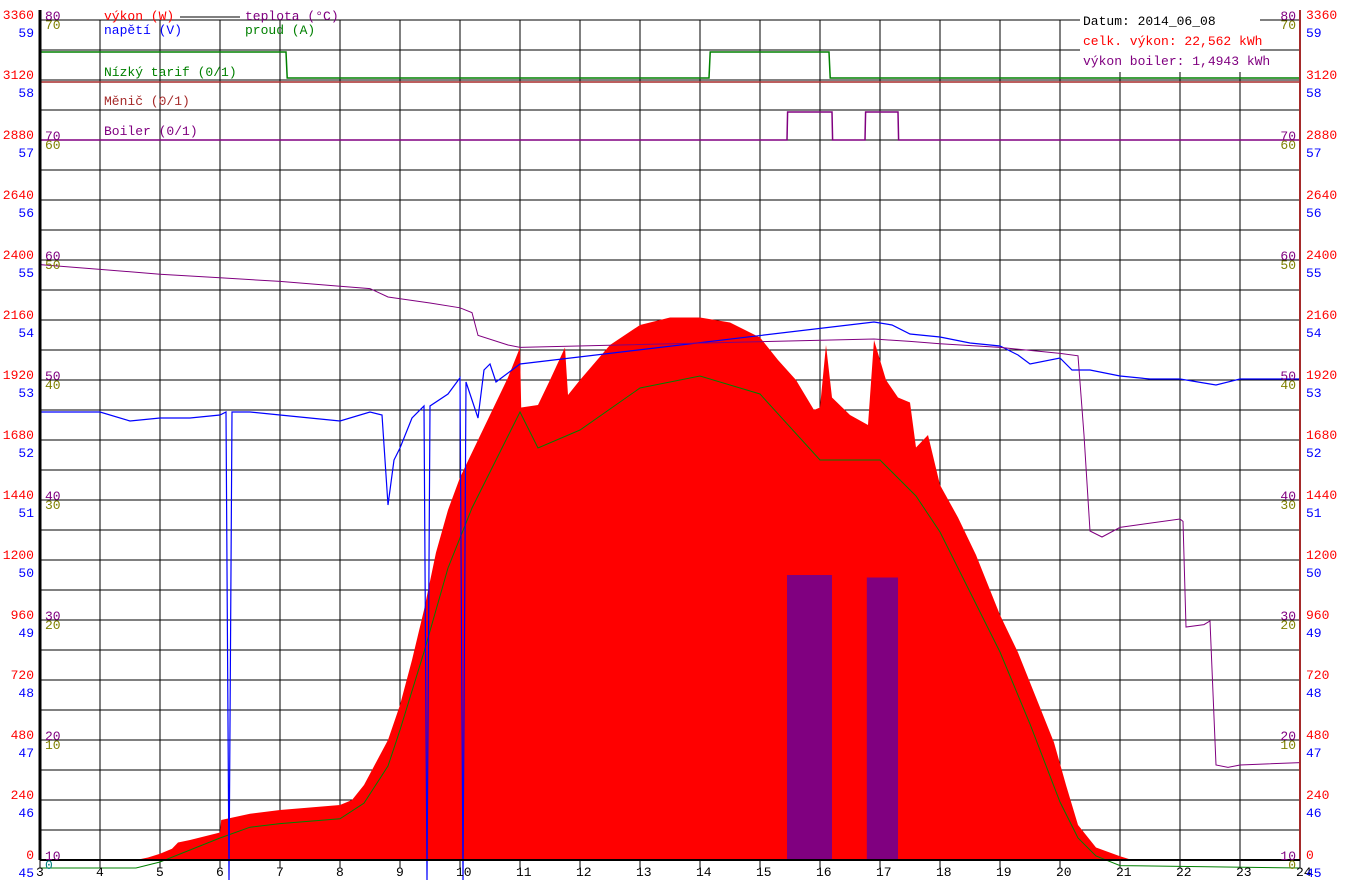 Image resolution: width=1345 pixels, height=880 pixels. Describe the element at coordinates (1172, 41) in the screenshot. I see `info-total-power: celk. výkon: 22,562 kWh` at that location.